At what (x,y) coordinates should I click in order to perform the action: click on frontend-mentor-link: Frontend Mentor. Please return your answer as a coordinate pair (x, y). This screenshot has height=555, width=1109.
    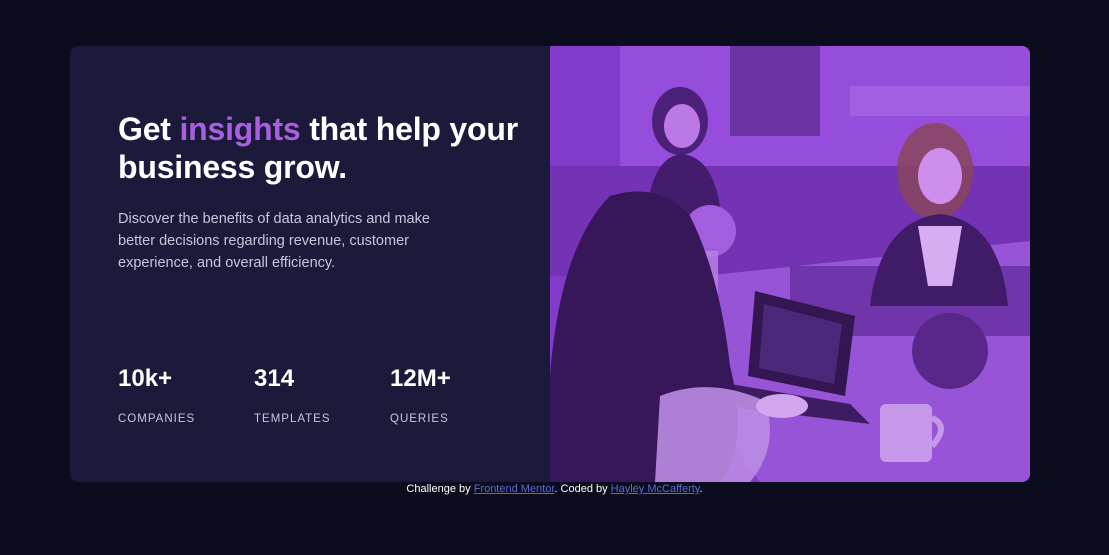
    Looking at the image, I should click on (514, 489).